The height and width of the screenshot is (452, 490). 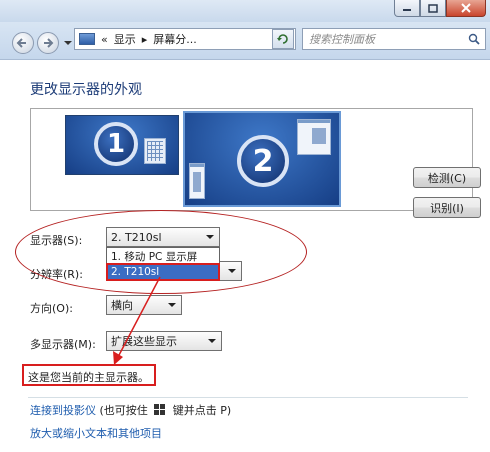 I want to click on monitor-2-number: 2, so click(x=263, y=161).